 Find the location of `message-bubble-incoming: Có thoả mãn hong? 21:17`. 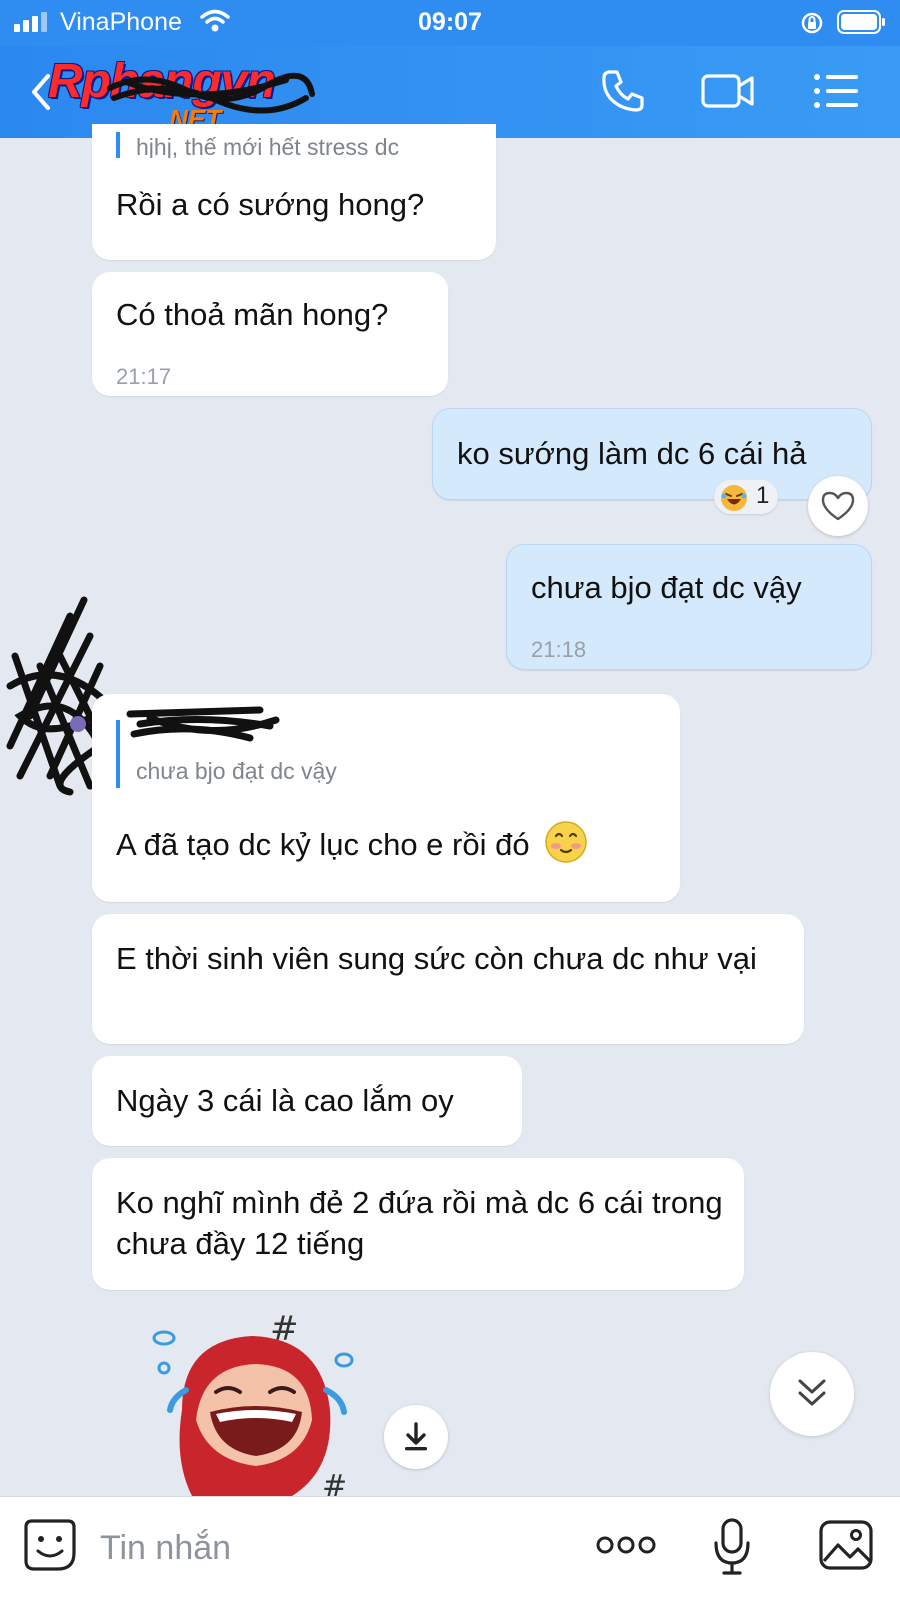

message-bubble-incoming: Có thoả mãn hong? 21:17 is located at coordinates (270, 334).